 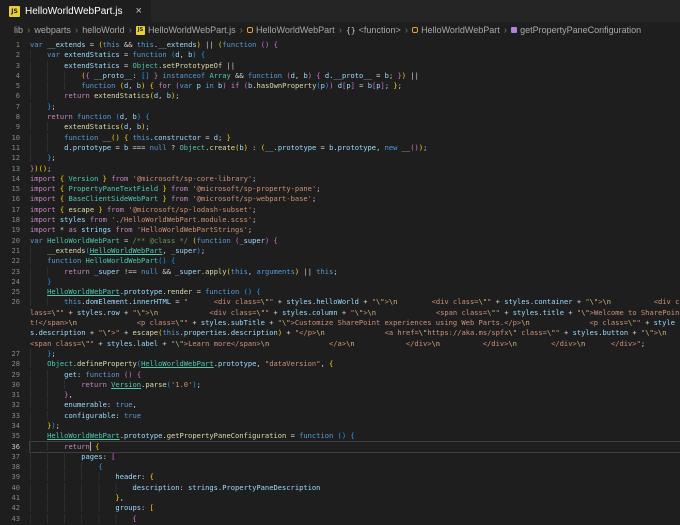 What do you see at coordinates (340, 467) in the screenshot?
I see `code-line: 38 {` at bounding box center [340, 467].